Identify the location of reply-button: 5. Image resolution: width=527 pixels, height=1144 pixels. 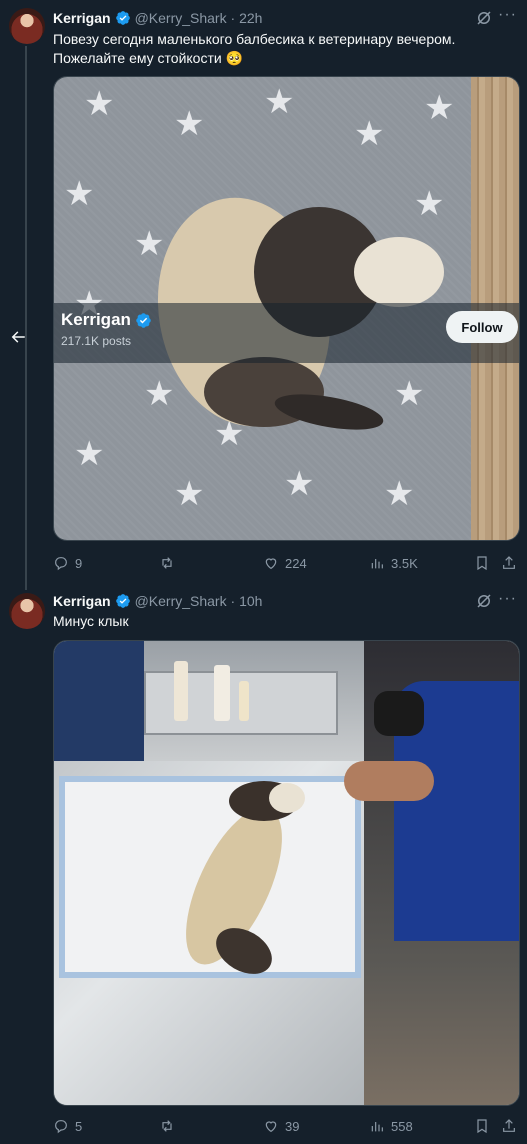
(67, 1126).